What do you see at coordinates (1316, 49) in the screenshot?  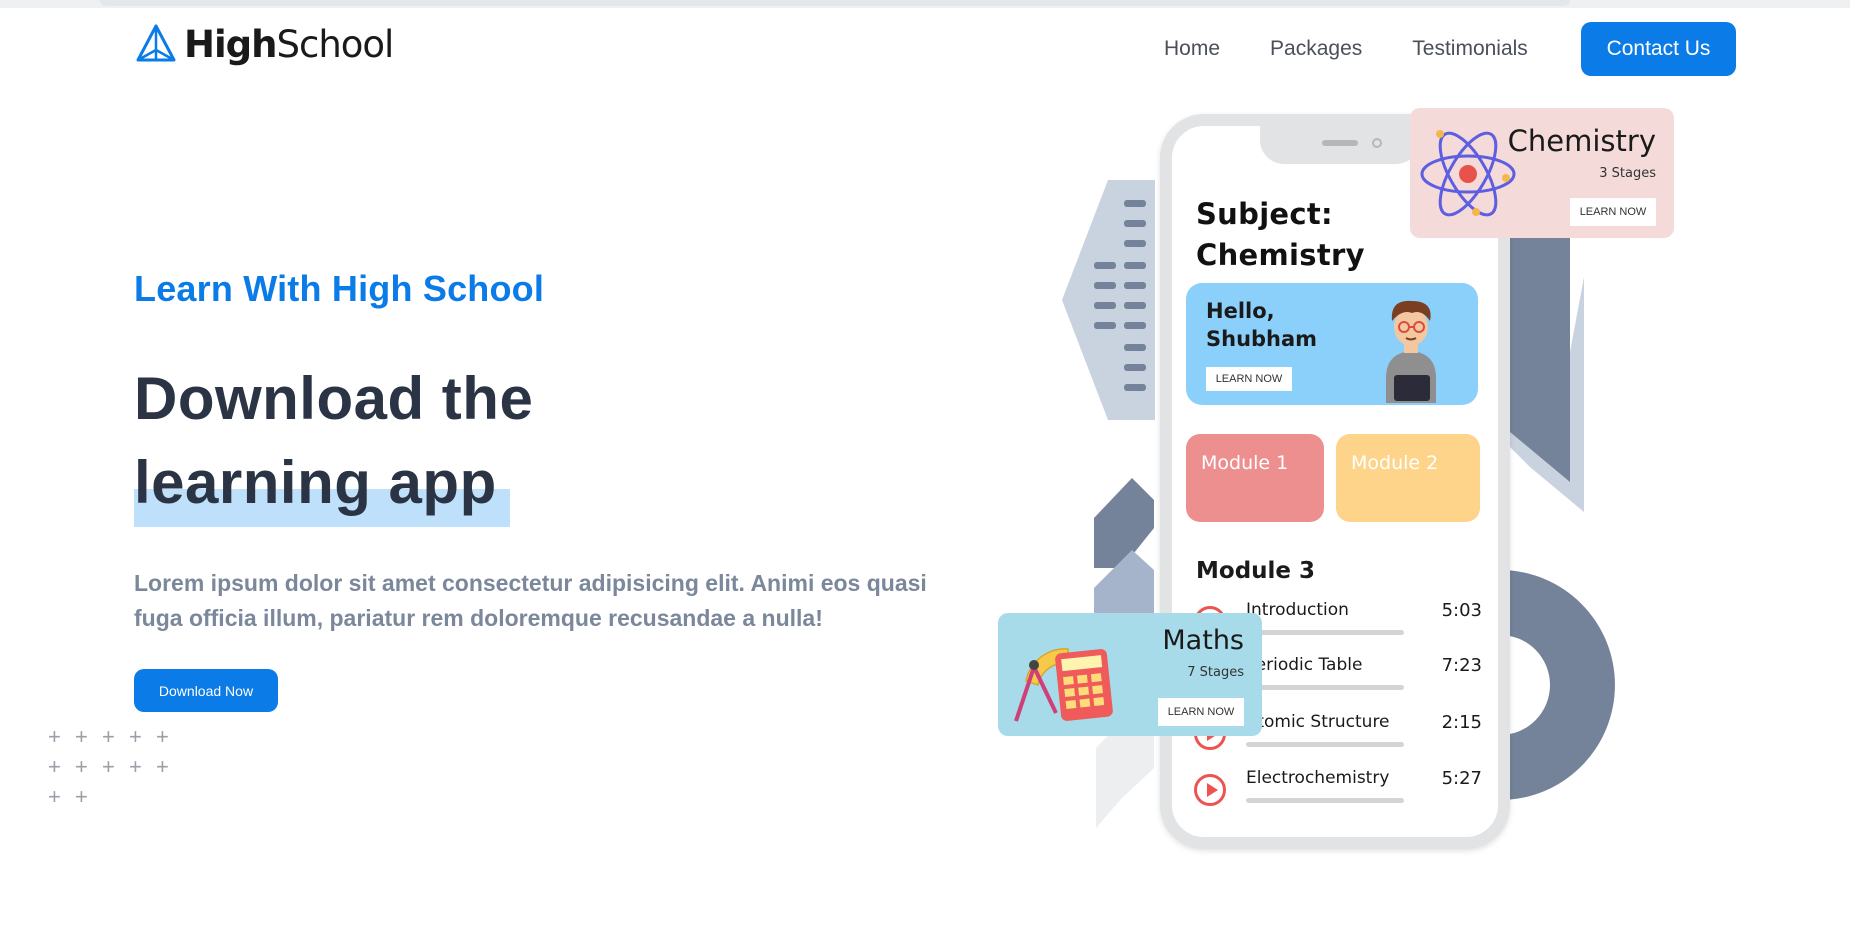 I see `nav-link-packages: Packages` at bounding box center [1316, 49].